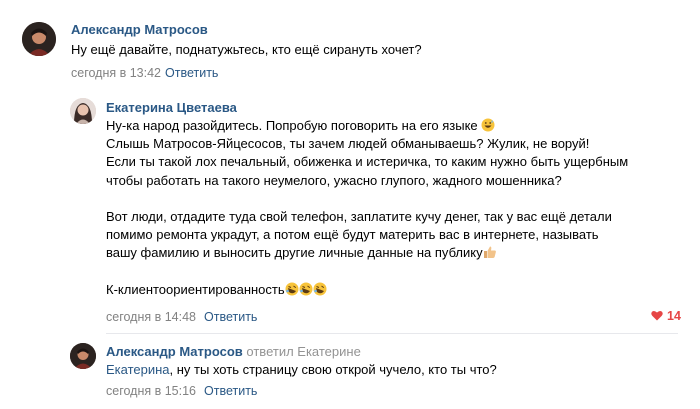  Describe the element at coordinates (174, 351) in the screenshot. I see `author-name: Александр Матросов` at that location.